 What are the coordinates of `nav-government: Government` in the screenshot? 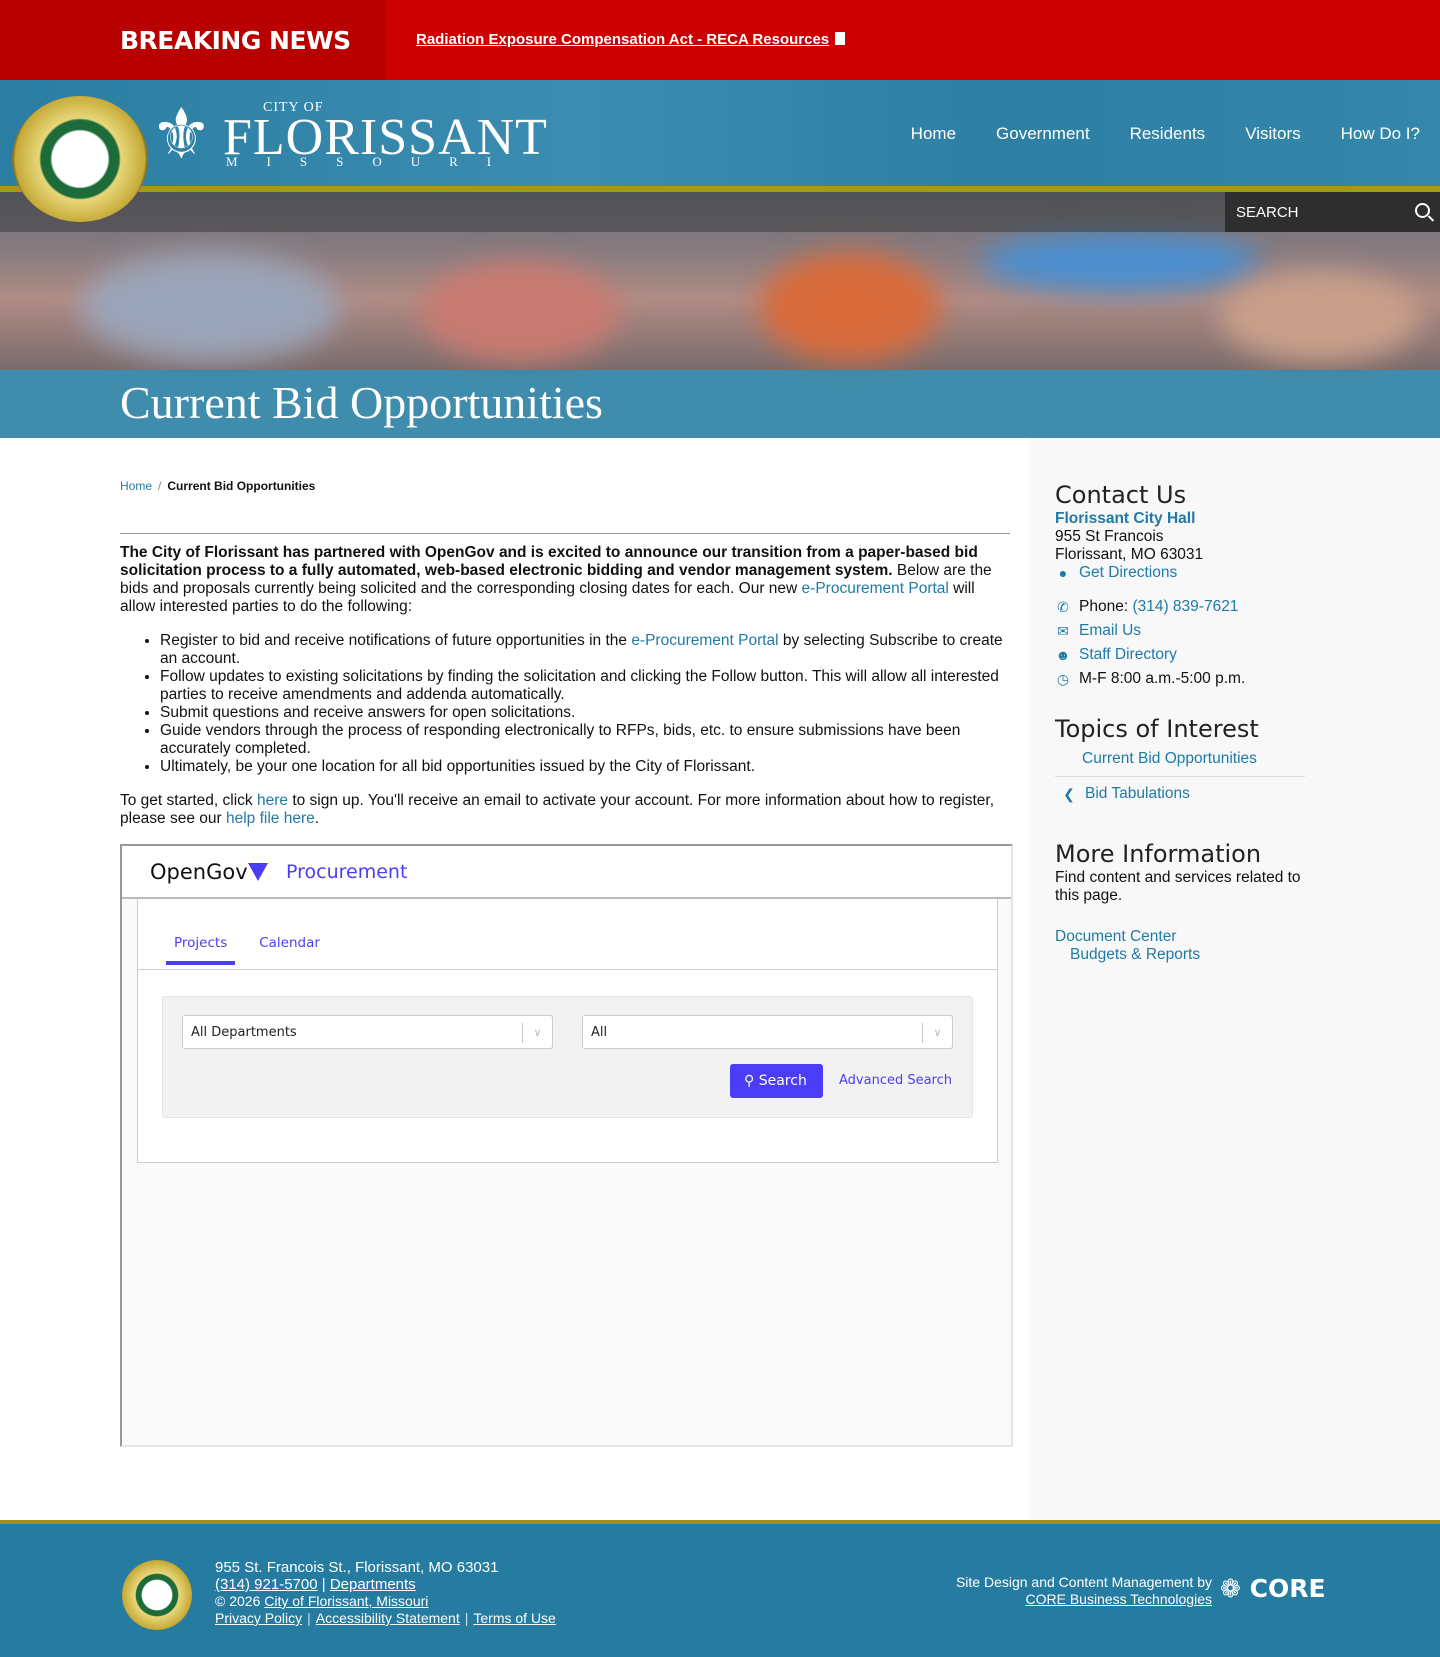 It's located at (1043, 134).